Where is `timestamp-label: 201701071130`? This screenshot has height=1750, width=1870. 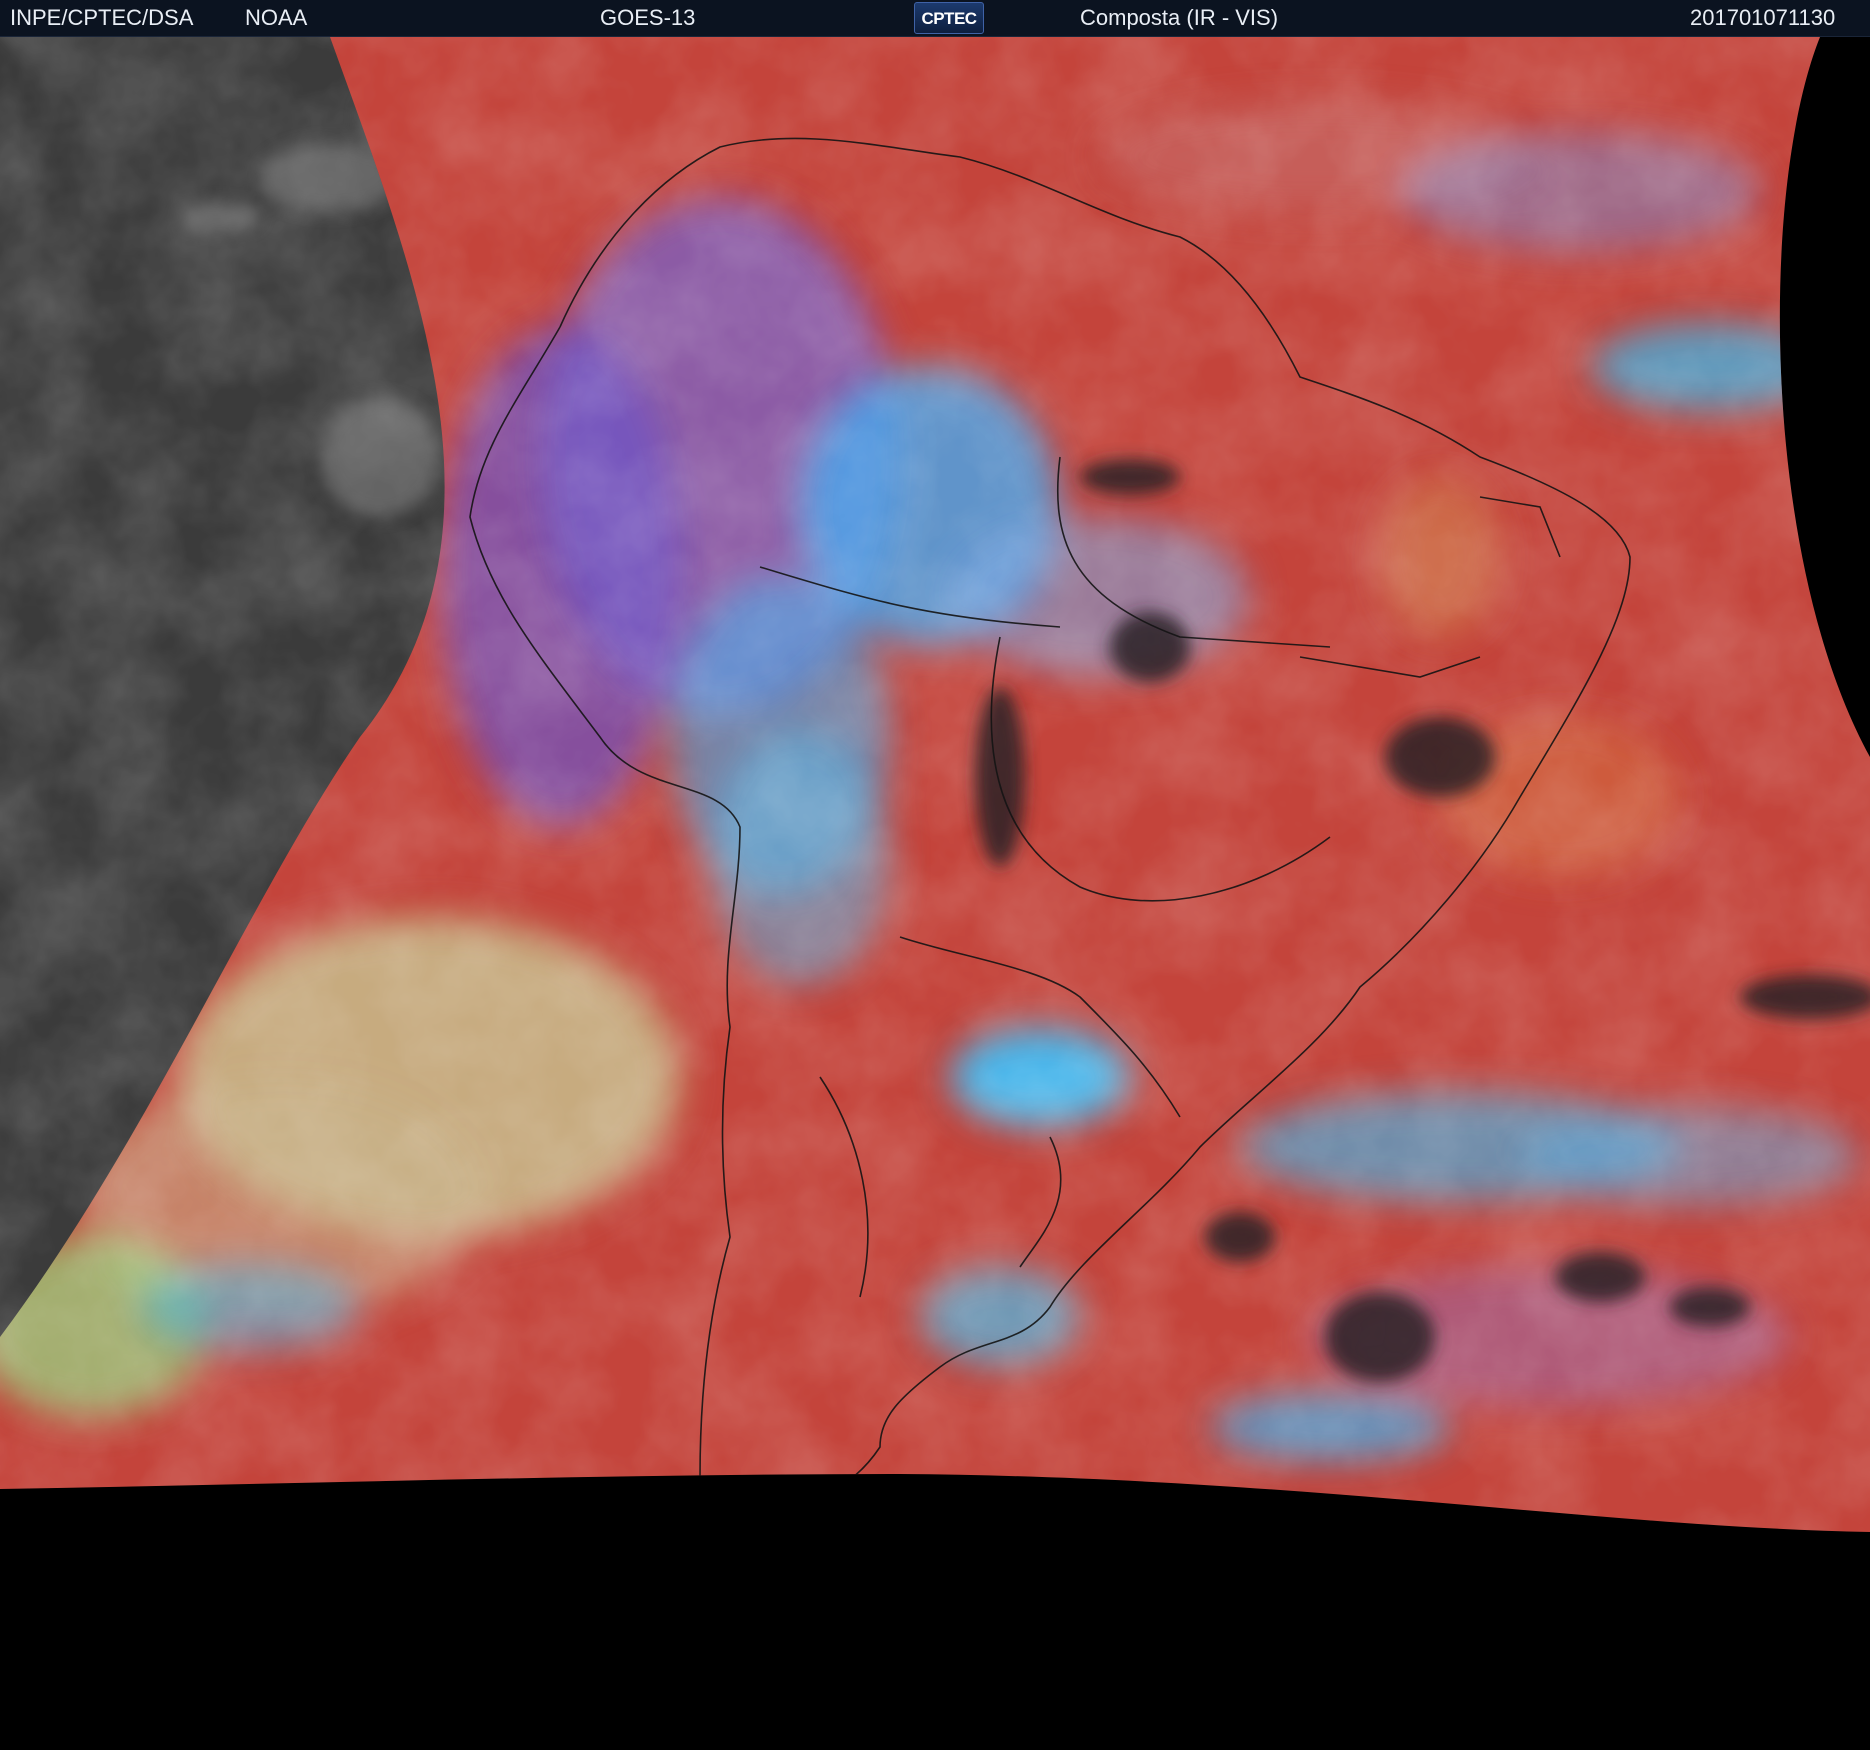
timestamp-label: 201701071130 is located at coordinates (1763, 17).